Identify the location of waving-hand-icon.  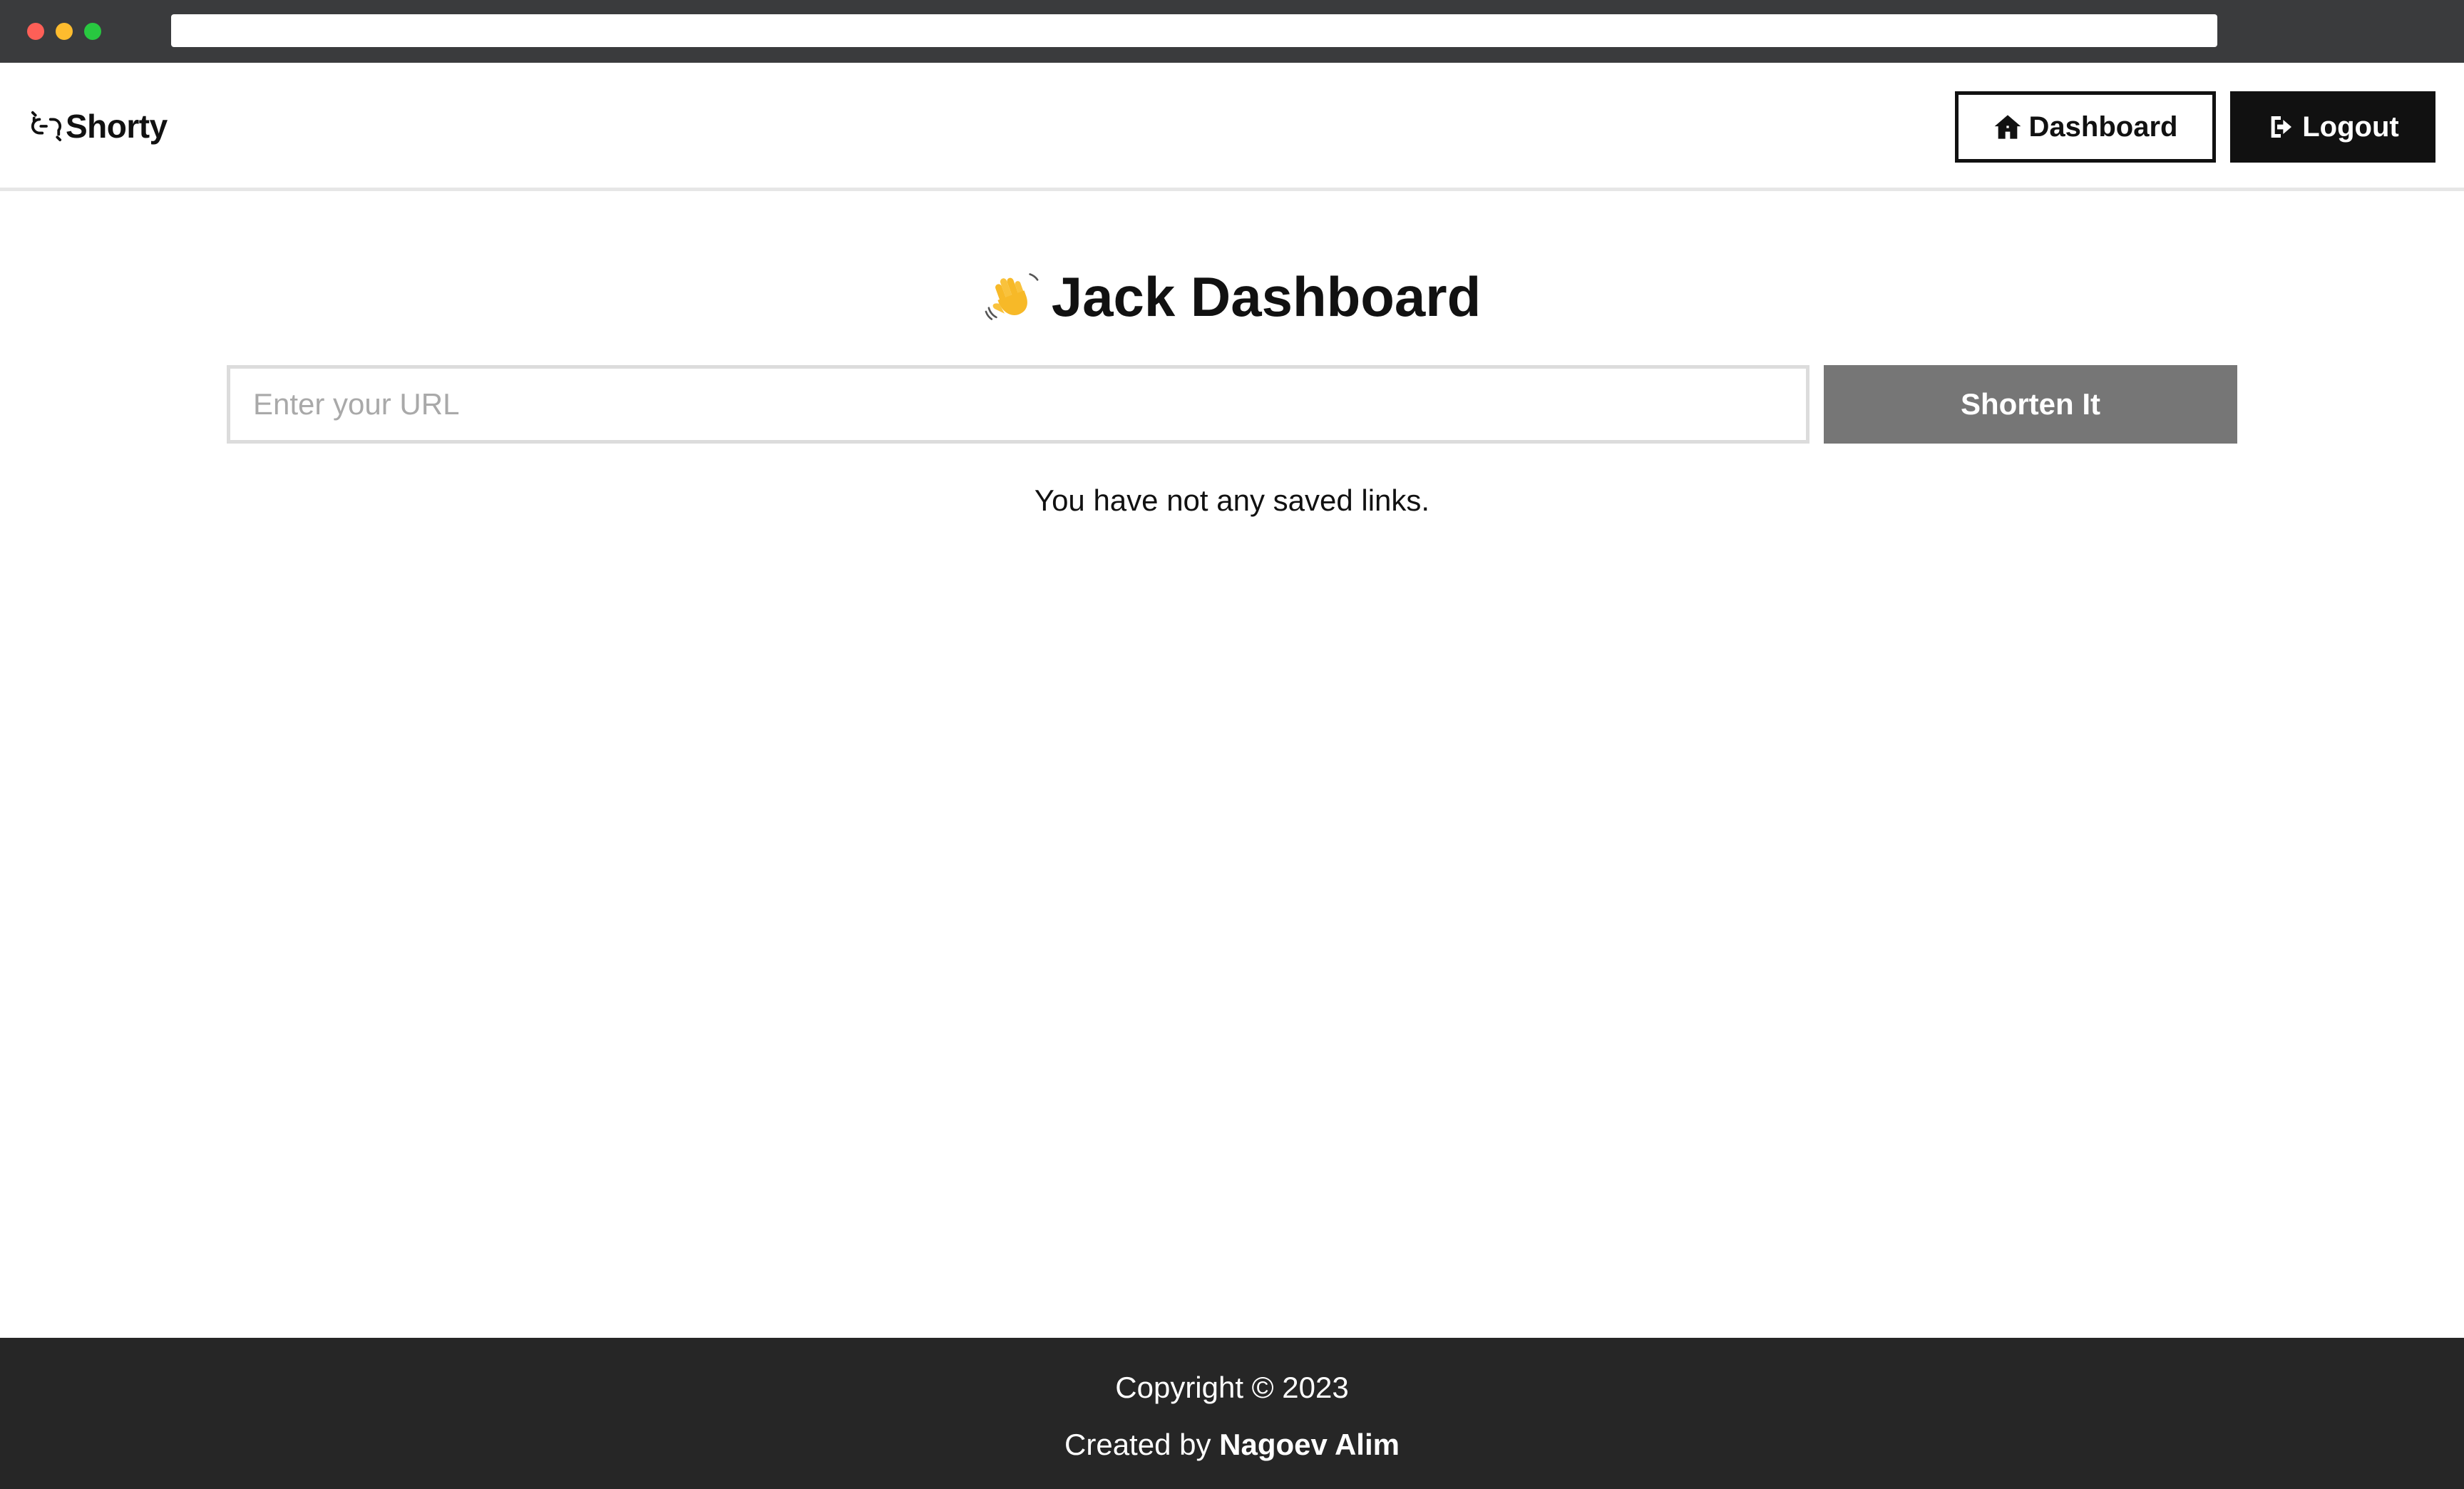
(1012, 296).